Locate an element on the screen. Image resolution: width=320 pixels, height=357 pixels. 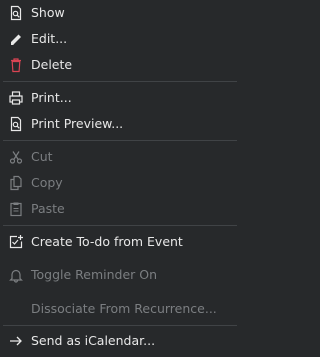
menu-item-toggle-reminder: Toggle Reminder On is located at coordinates (120, 275).